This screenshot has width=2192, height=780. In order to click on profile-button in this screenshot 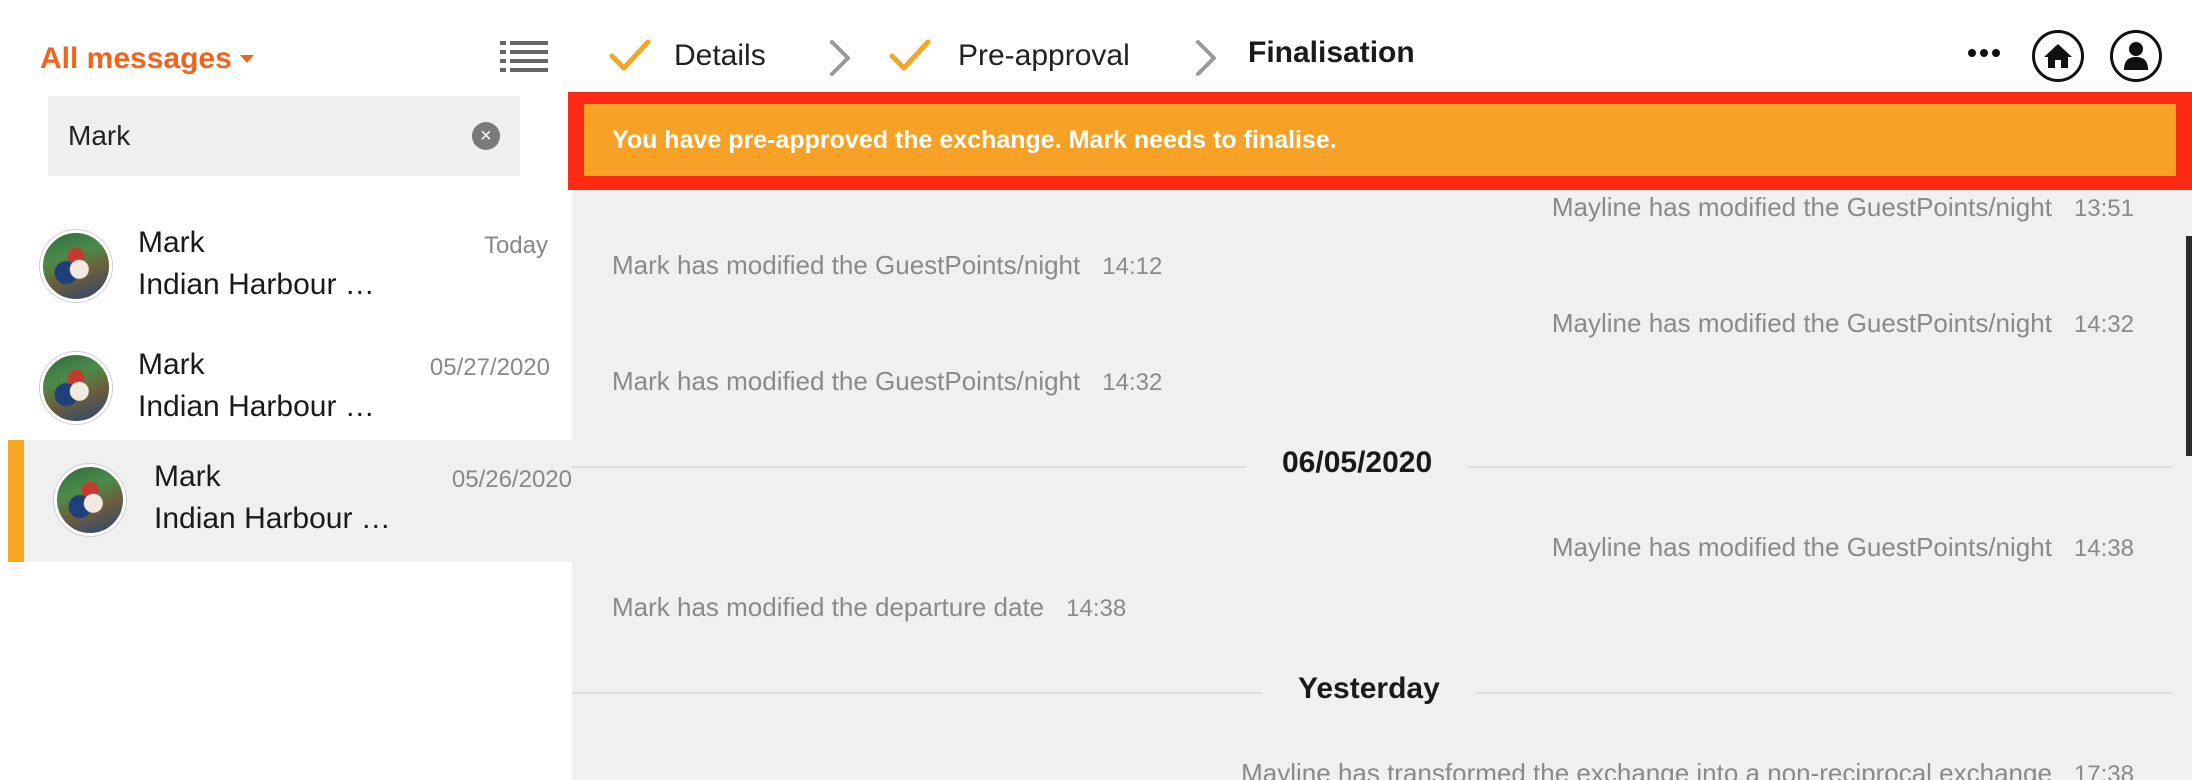, I will do `click(2136, 56)`.